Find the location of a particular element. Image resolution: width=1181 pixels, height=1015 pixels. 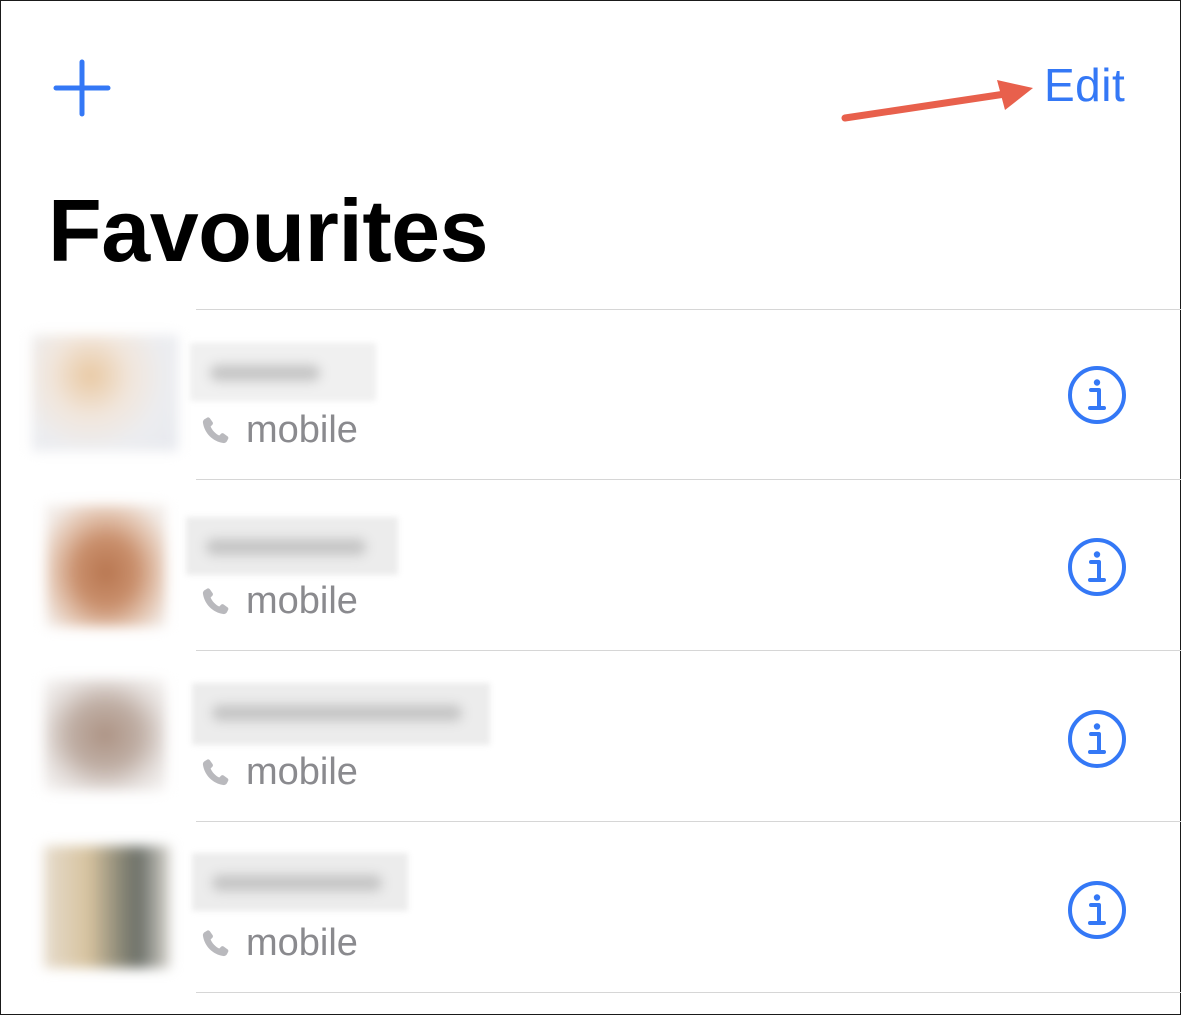

plus-icon is located at coordinates (82, 88).